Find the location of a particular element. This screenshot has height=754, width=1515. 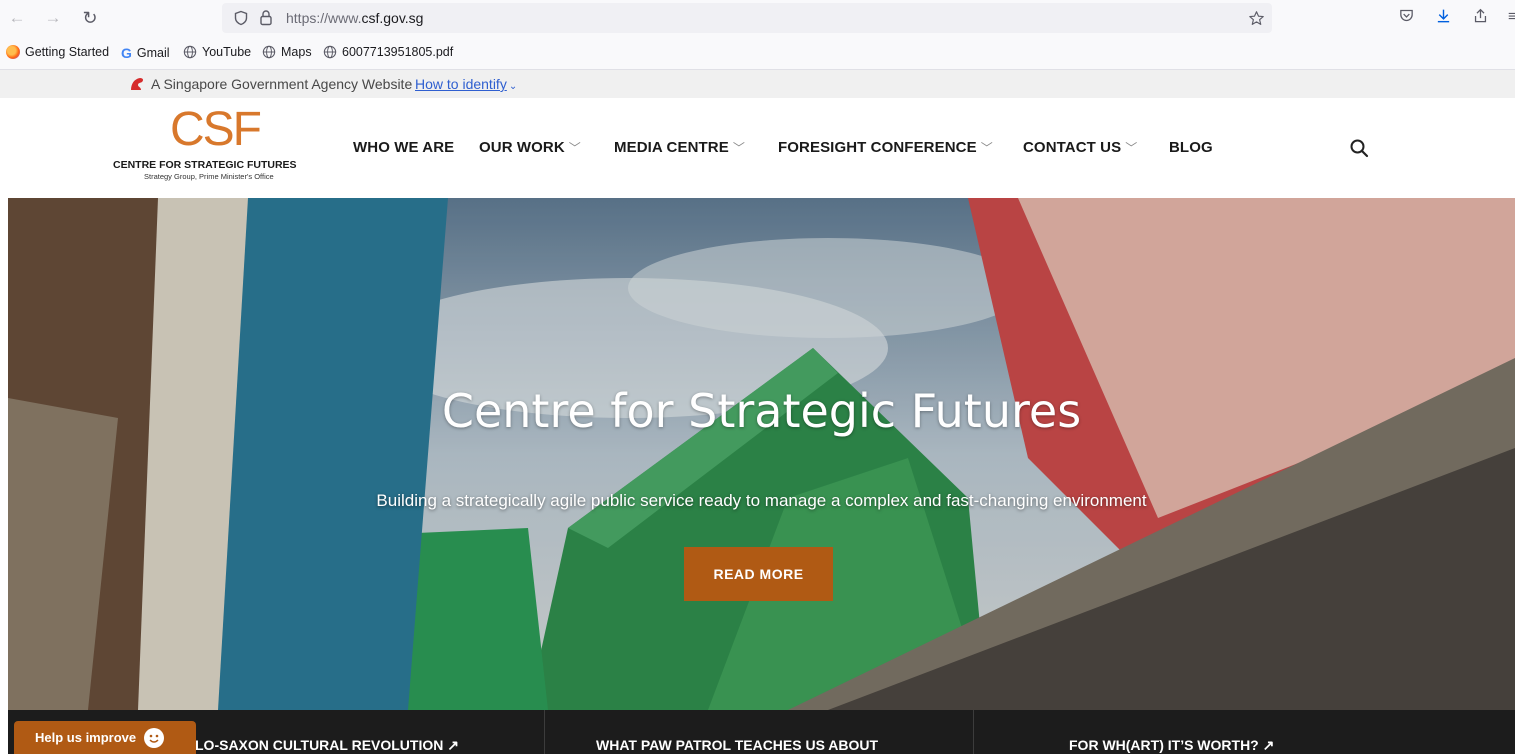

read-more-button: READ MORE is located at coordinates (758, 574).